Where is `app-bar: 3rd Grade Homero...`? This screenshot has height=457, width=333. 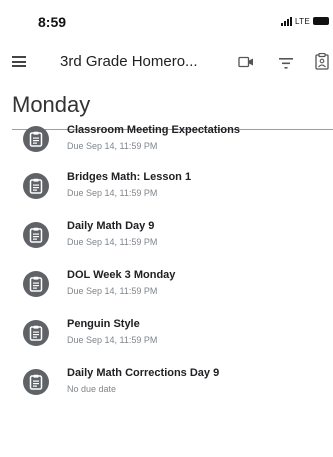 app-bar: 3rd Grade Homero... is located at coordinates (166, 62).